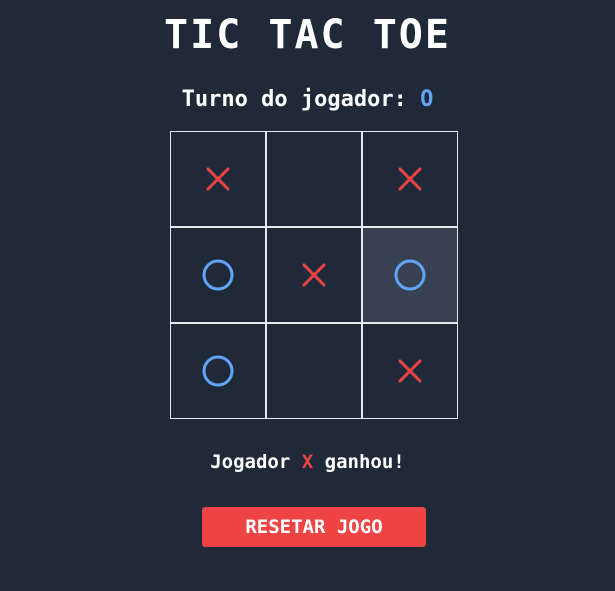  I want to click on game-title: TIC TAC TOE, so click(307, 35).